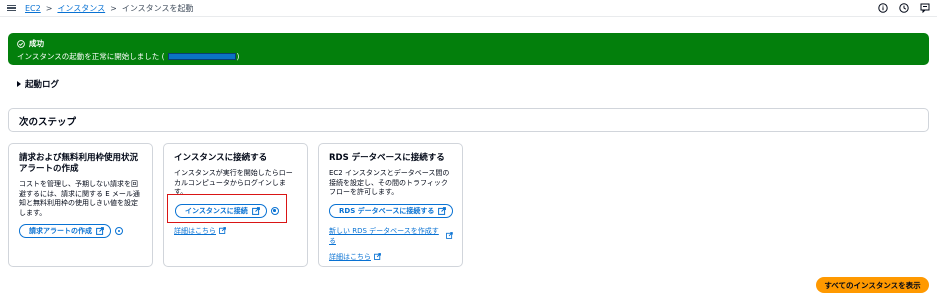 Image resolution: width=937 pixels, height=302 pixels. What do you see at coordinates (79, 163) in the screenshot?
I see `billing-card-title: 請求および無料利用枠使用状況アラートの作成` at bounding box center [79, 163].